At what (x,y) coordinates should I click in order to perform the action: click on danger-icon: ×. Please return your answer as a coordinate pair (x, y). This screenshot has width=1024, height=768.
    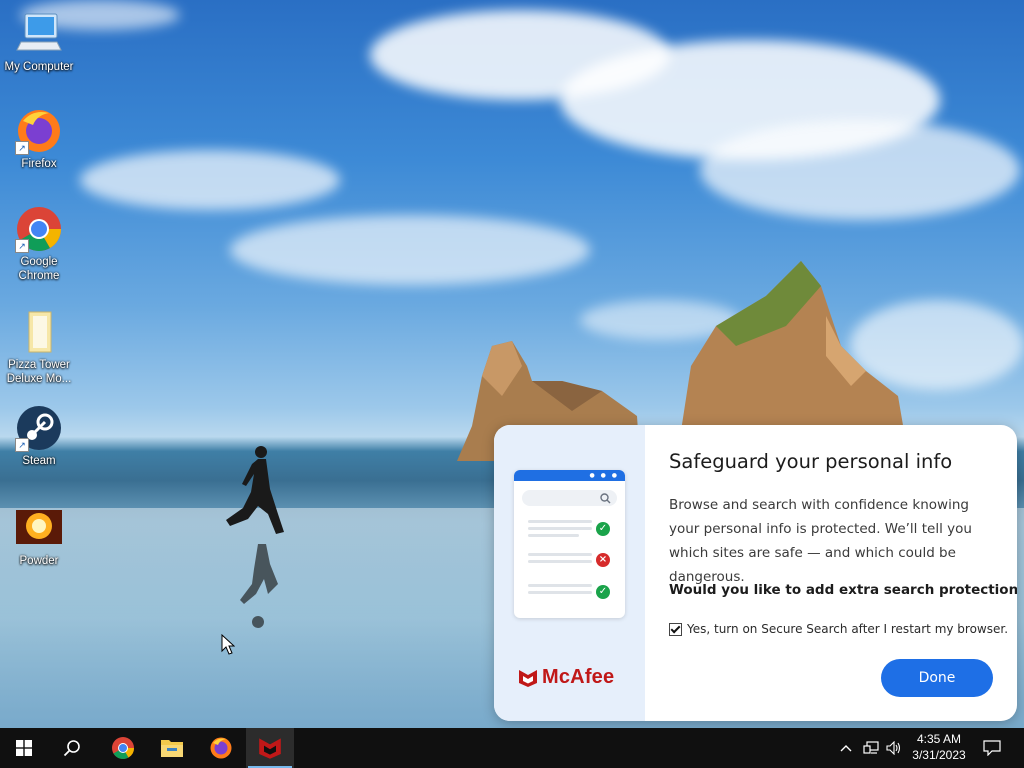
    Looking at the image, I should click on (603, 560).